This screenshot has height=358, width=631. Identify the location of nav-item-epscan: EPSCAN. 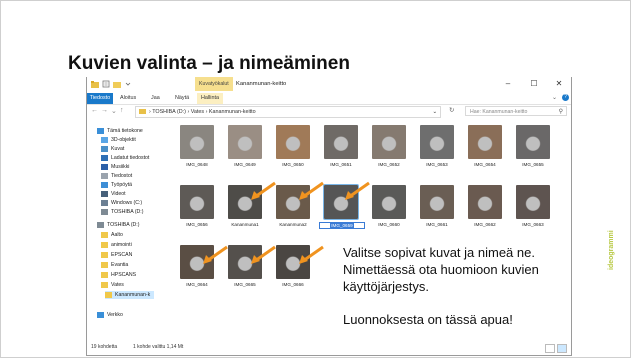
(116, 255).